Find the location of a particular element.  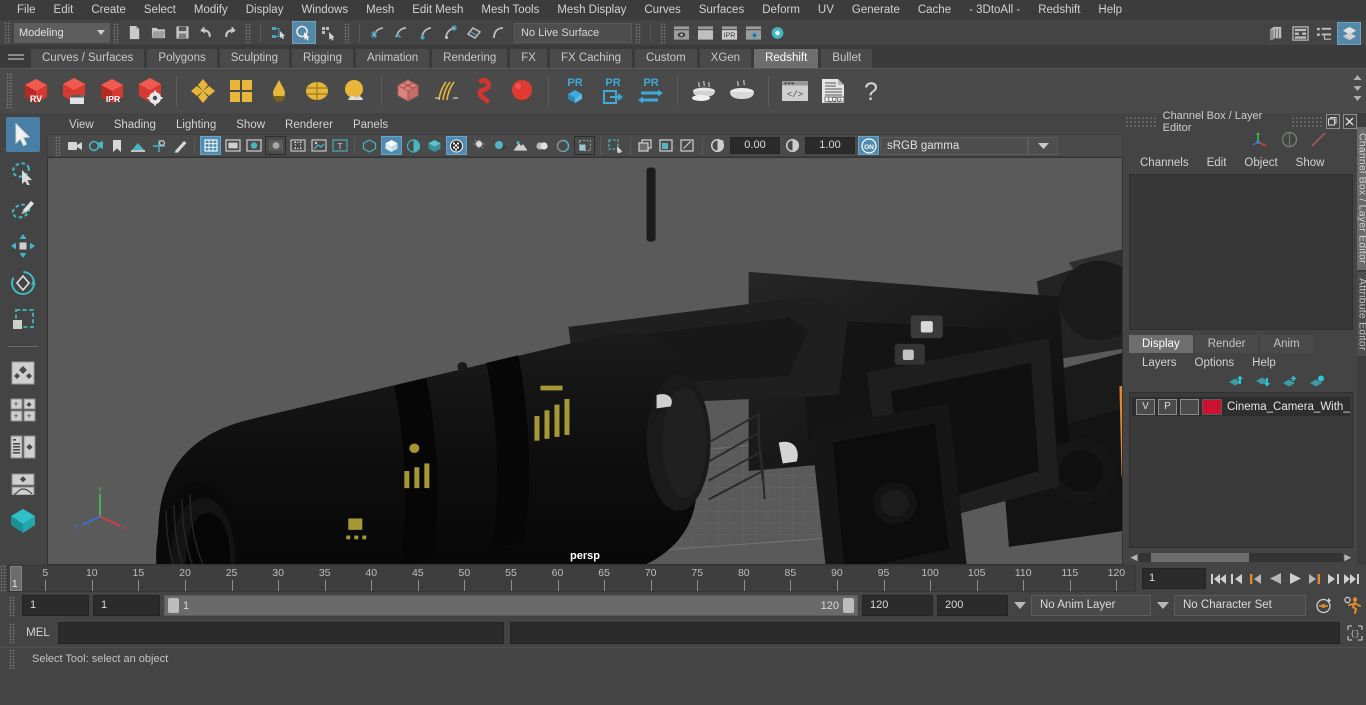

snap-point-icon is located at coordinates (426, 32).